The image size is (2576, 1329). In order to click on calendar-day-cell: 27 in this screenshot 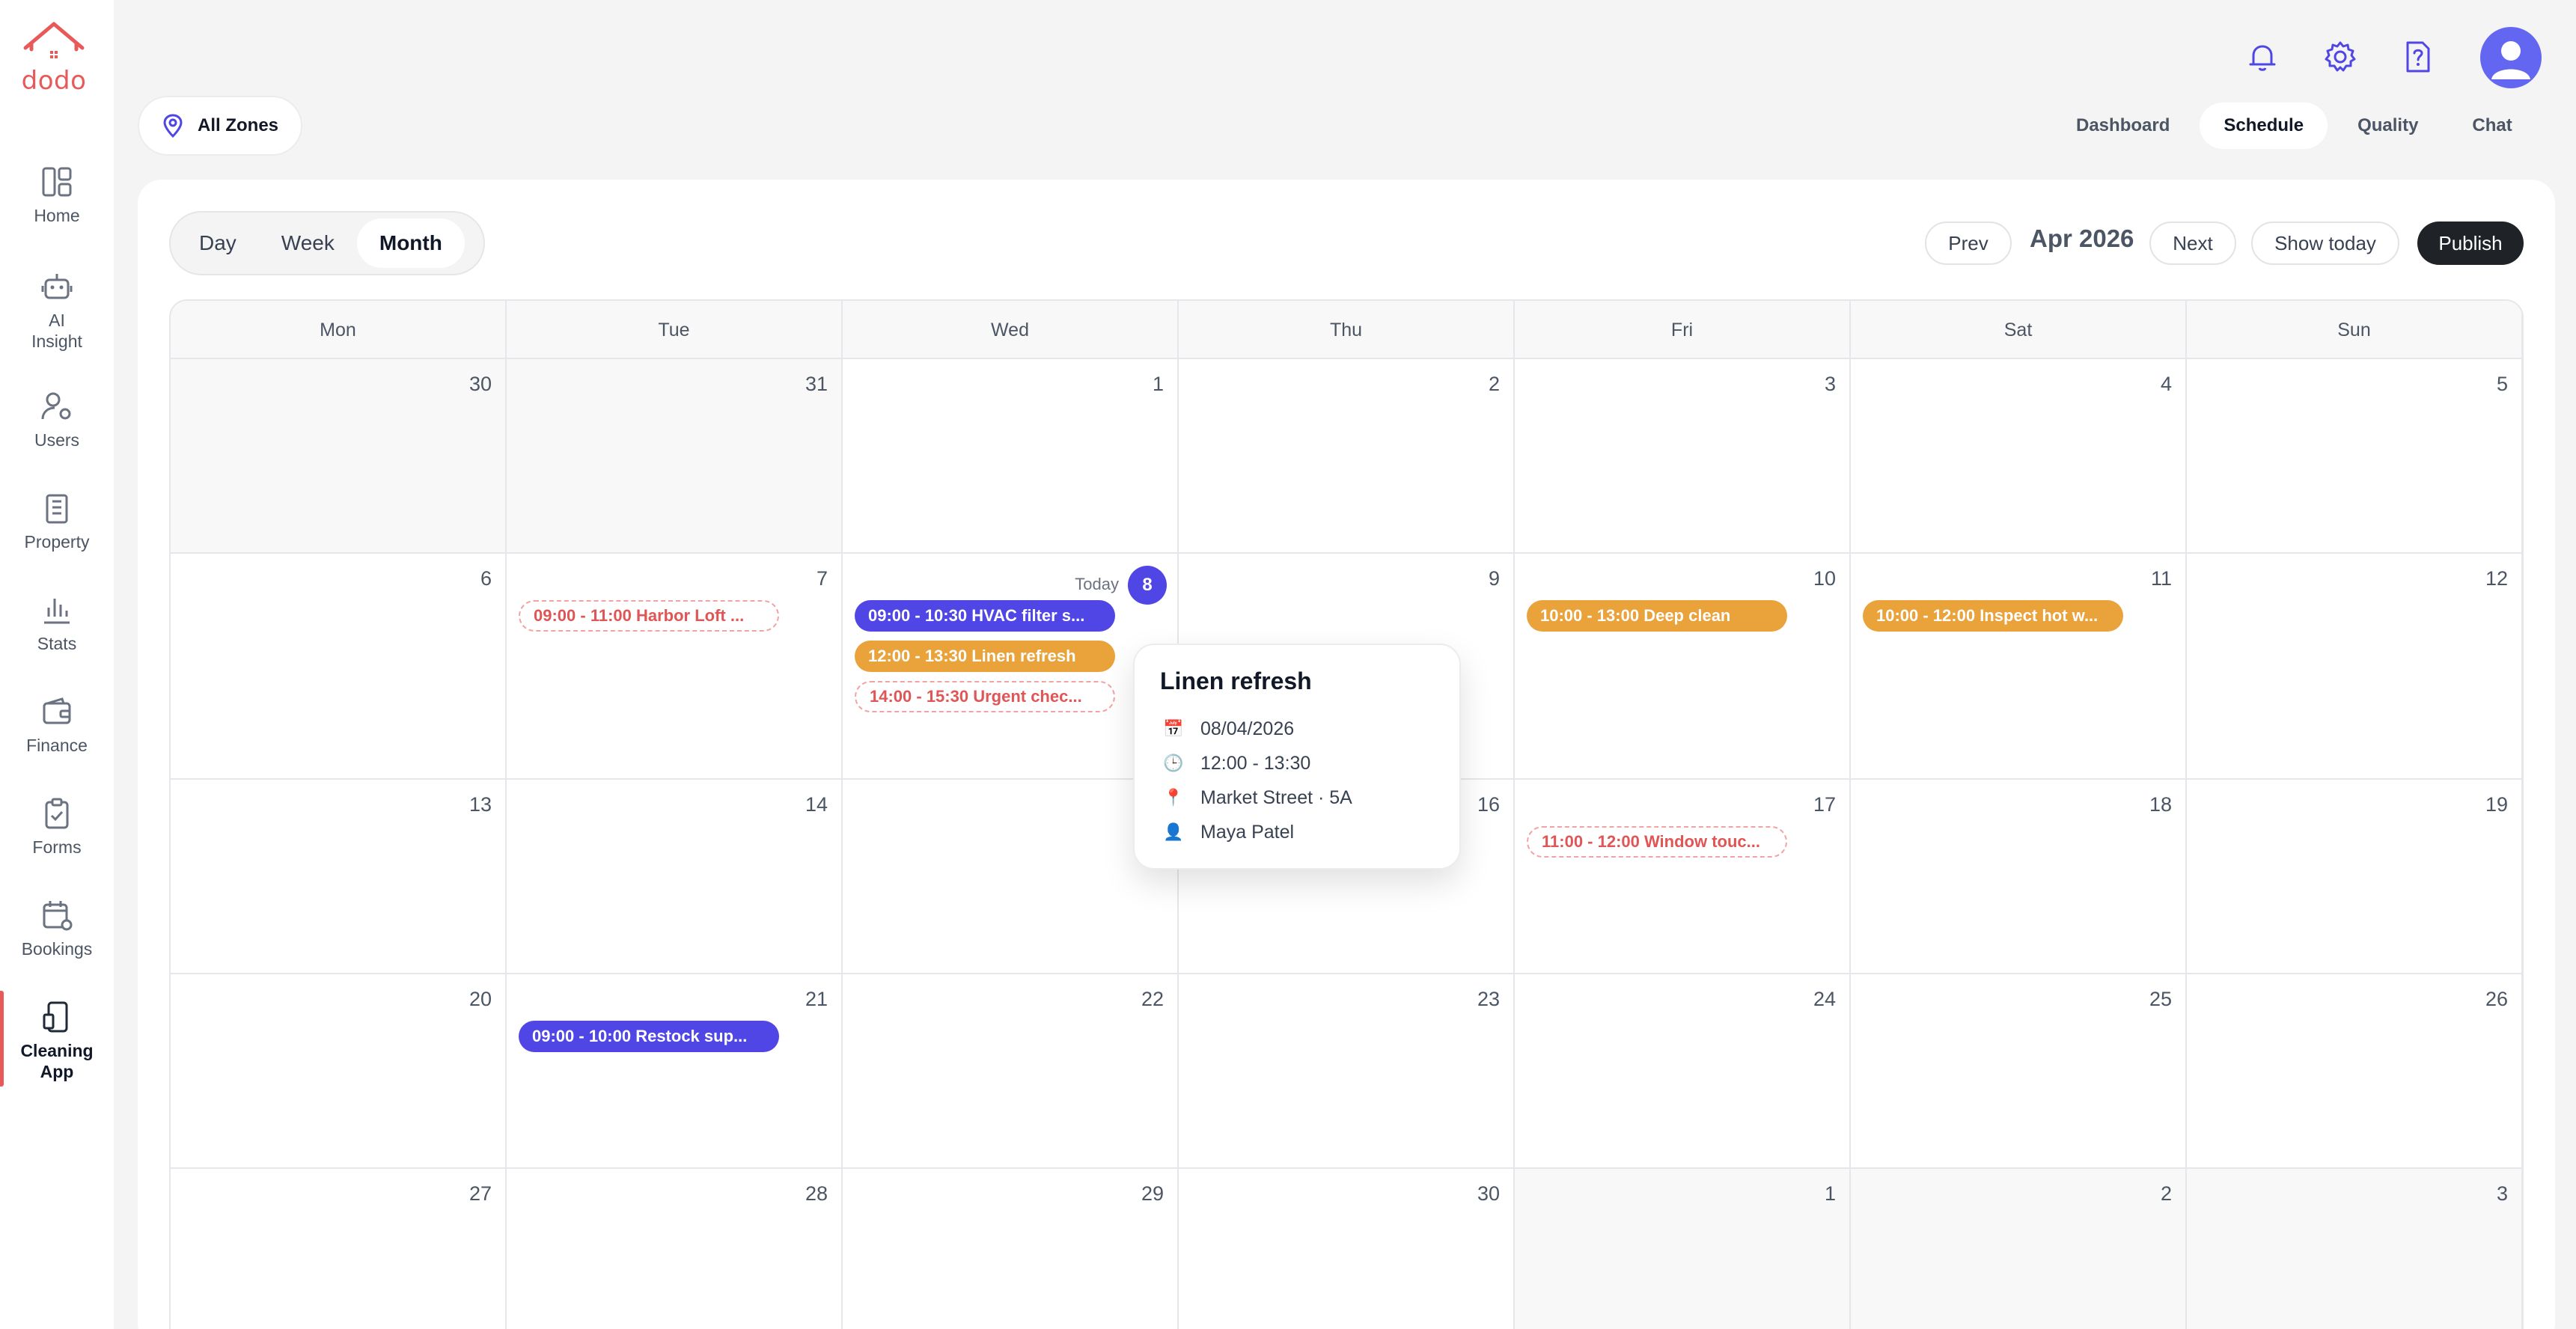, I will do `click(339, 1249)`.